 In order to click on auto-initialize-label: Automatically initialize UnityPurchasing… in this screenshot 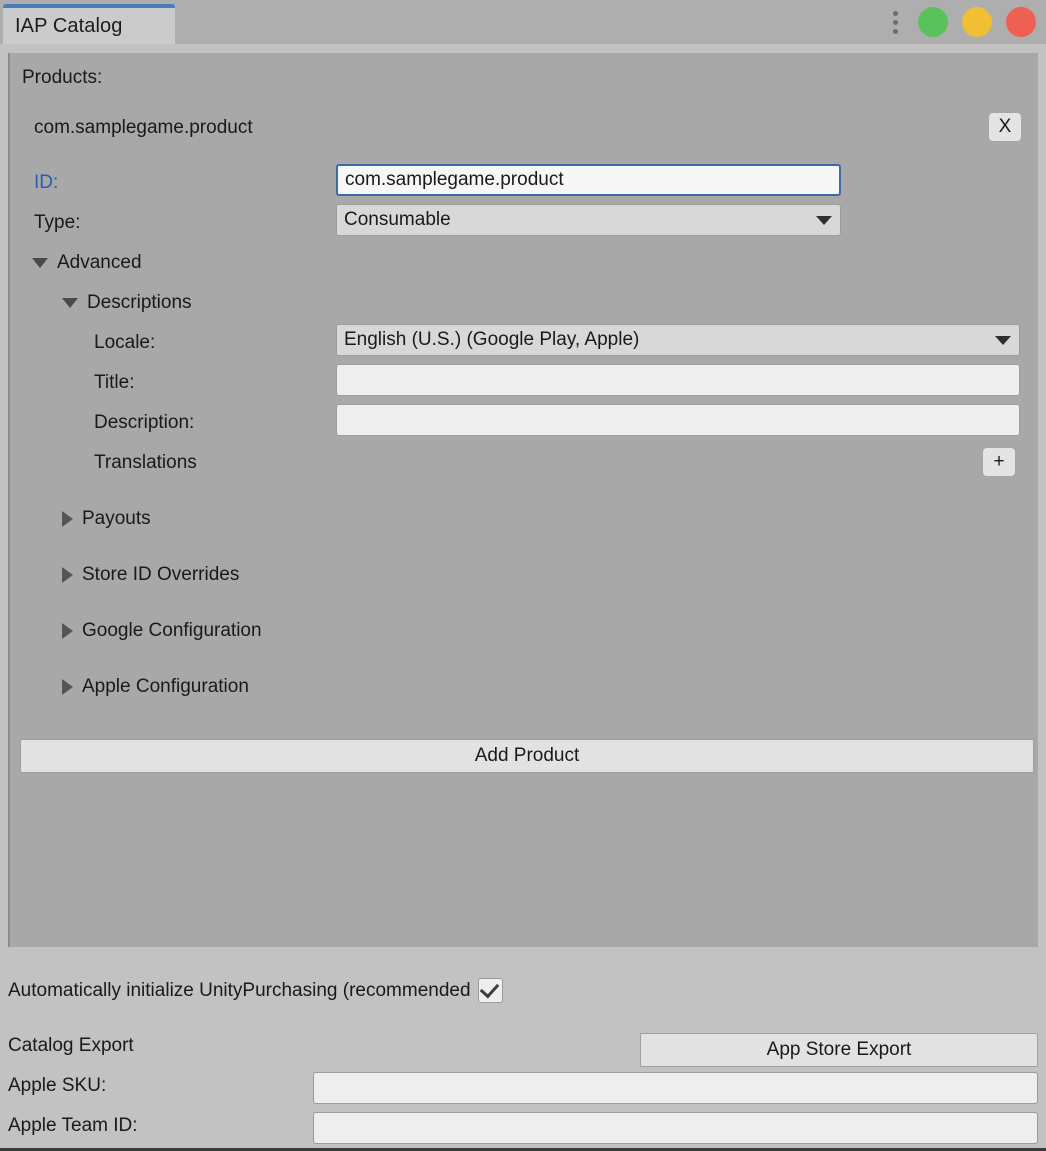, I will do `click(239, 990)`.